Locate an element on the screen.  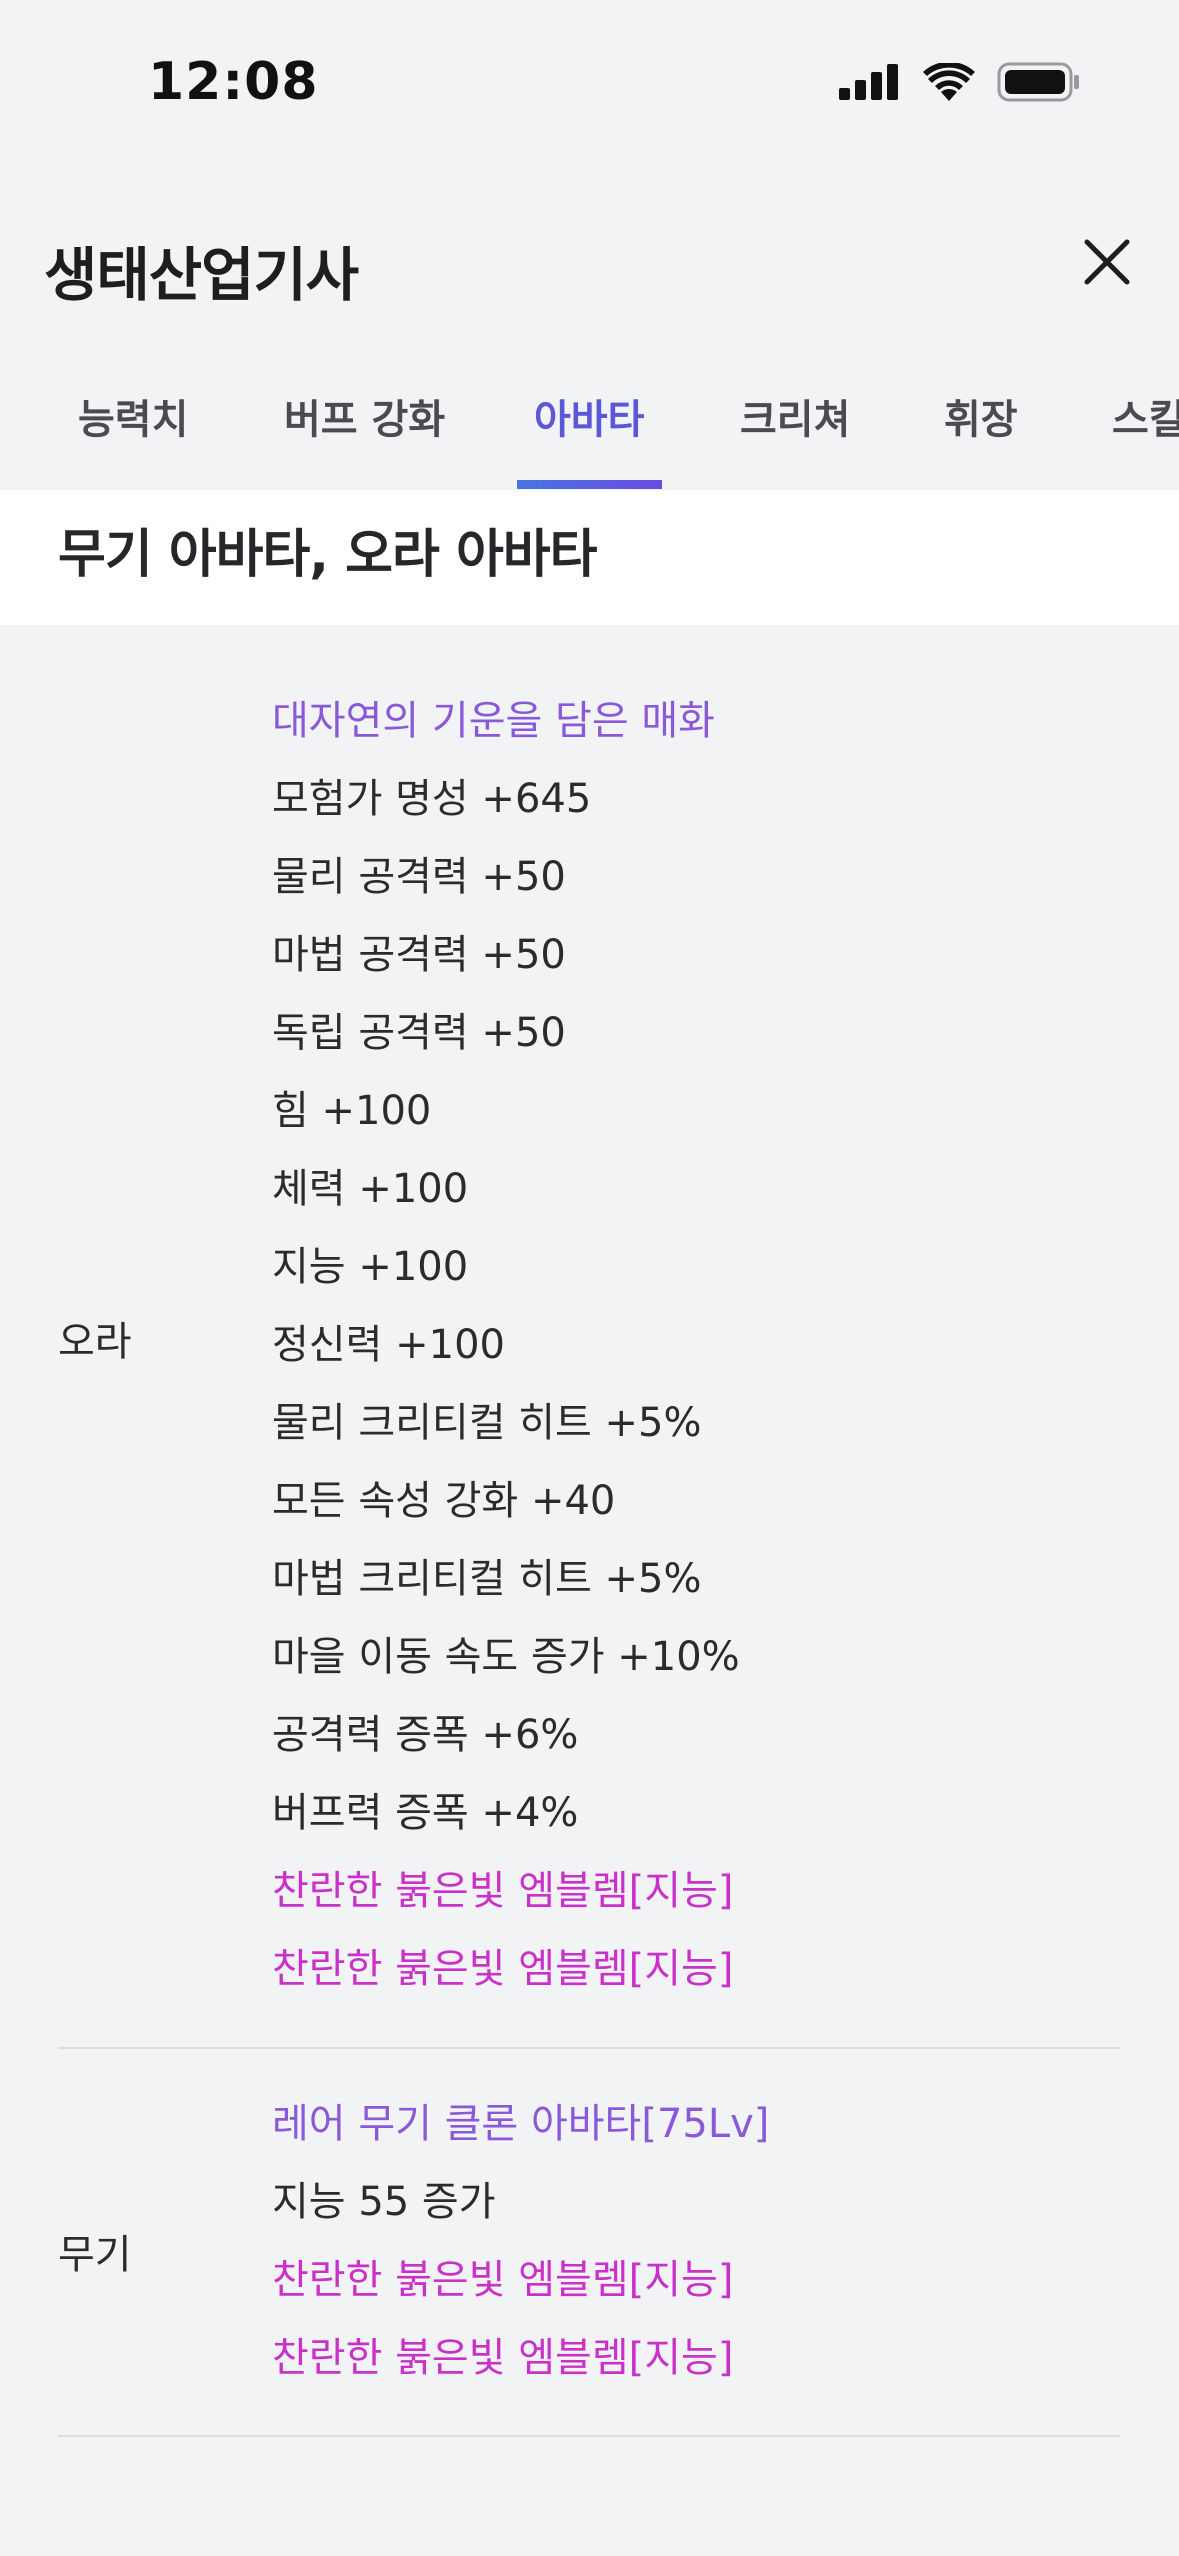
active-tab-indicator is located at coordinates (589, 484).